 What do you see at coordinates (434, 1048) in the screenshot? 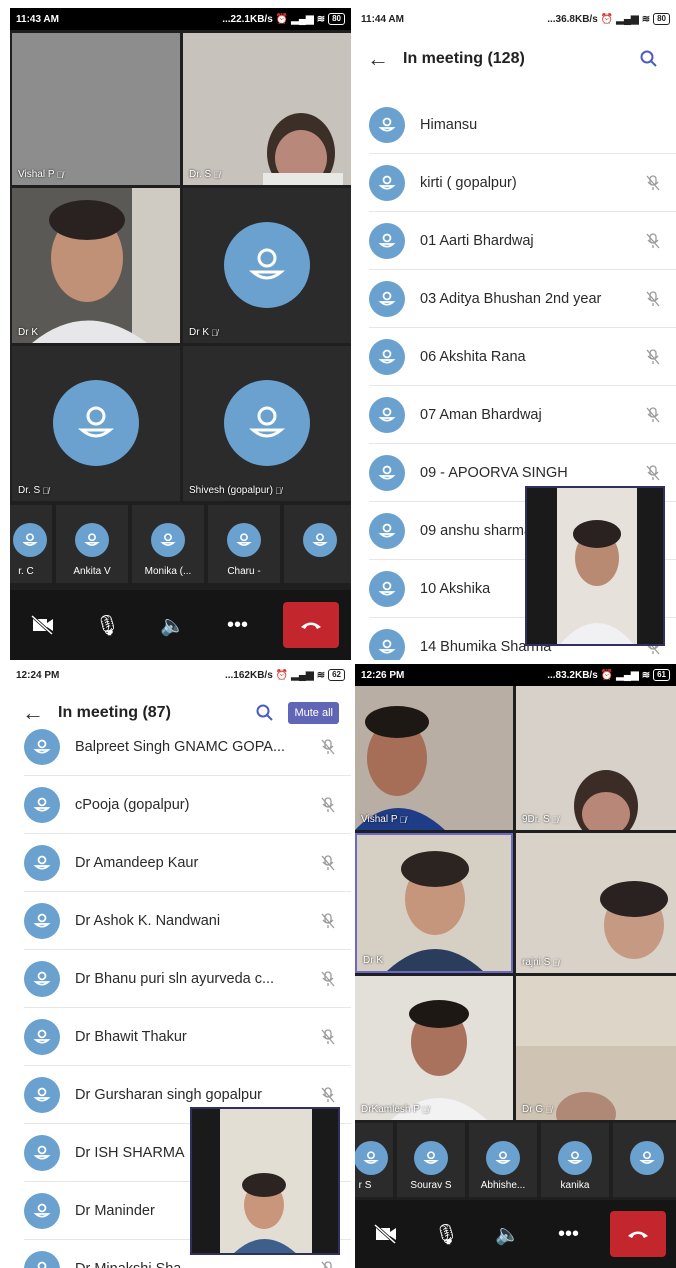
I see `video-tile: DrKamlesh P 🎙̸` at bounding box center [434, 1048].